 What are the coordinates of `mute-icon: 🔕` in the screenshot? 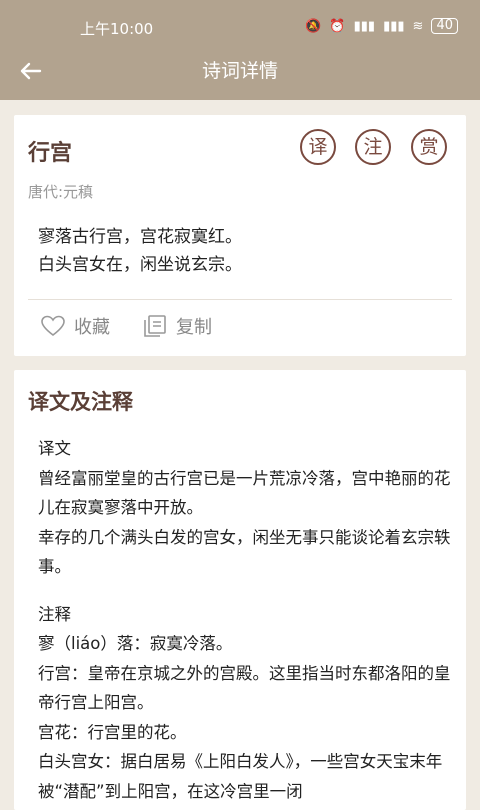 It's located at (313, 26).